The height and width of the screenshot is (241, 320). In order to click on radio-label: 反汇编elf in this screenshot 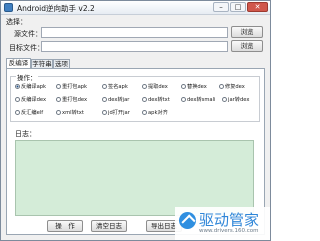, I will do `click(32, 113)`.